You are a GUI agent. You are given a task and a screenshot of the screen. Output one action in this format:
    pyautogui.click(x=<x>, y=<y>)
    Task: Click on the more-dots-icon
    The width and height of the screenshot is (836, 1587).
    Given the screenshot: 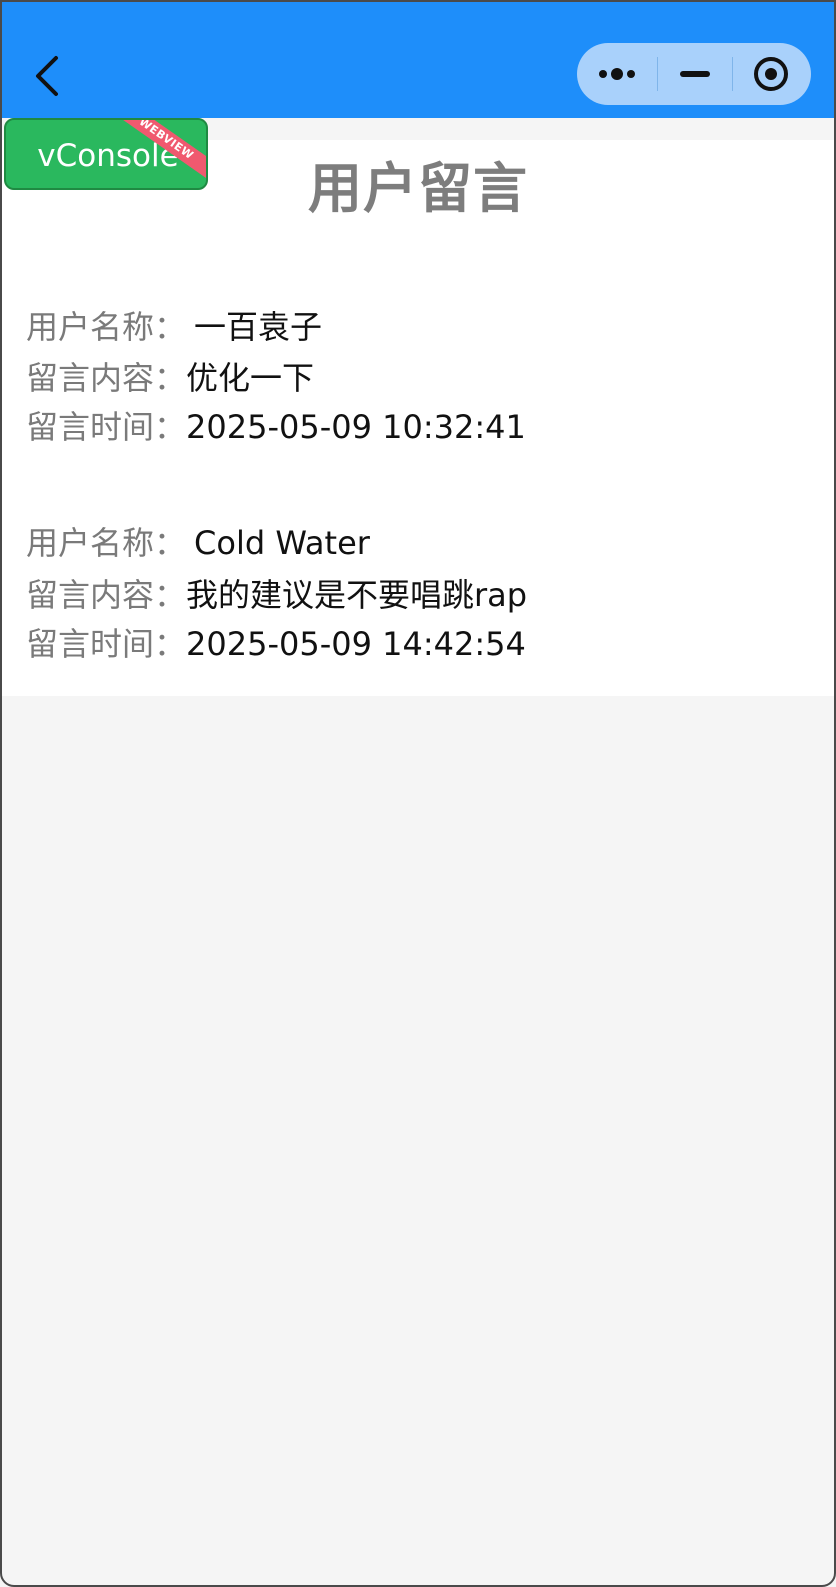 What is the action you would take?
    pyautogui.click(x=617, y=74)
    